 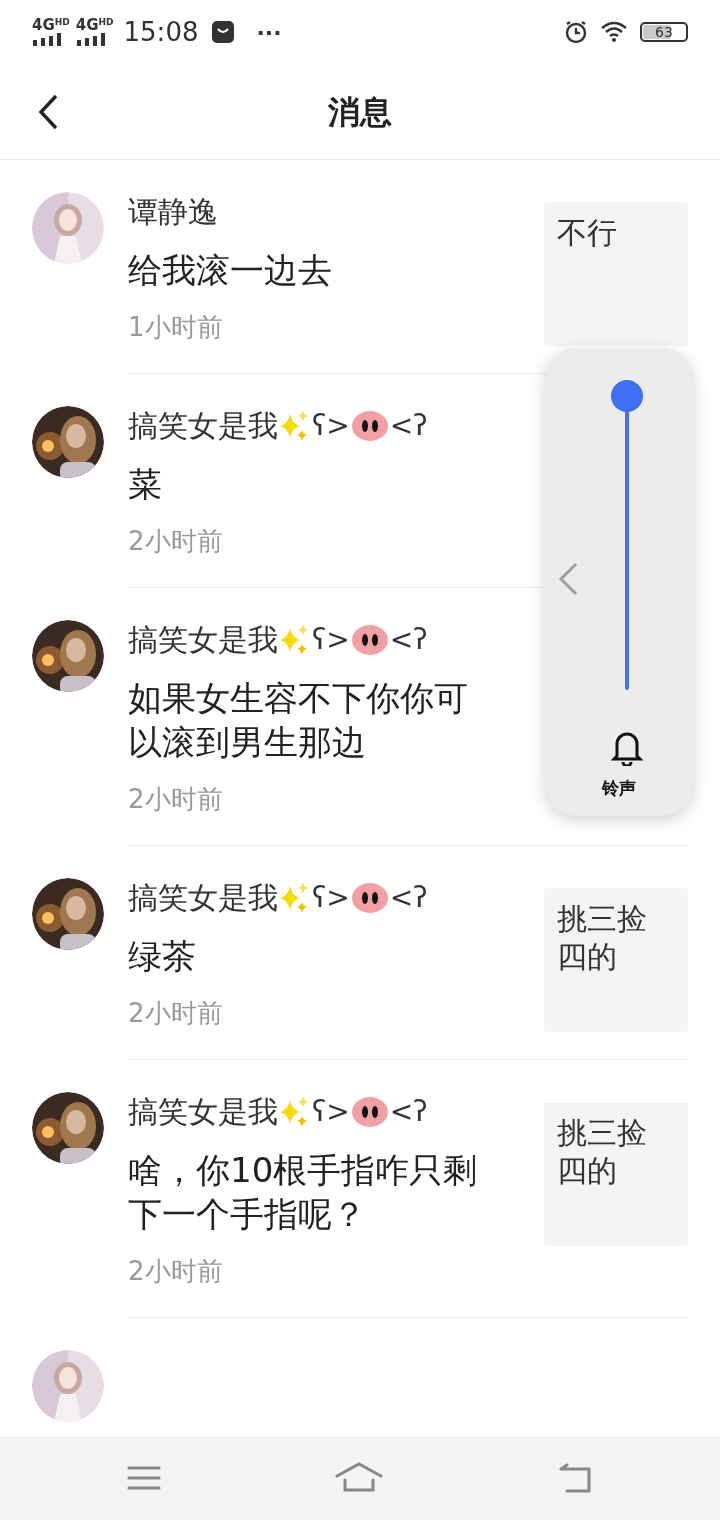 What do you see at coordinates (576, 32) in the screenshot?
I see `alarm-icon` at bounding box center [576, 32].